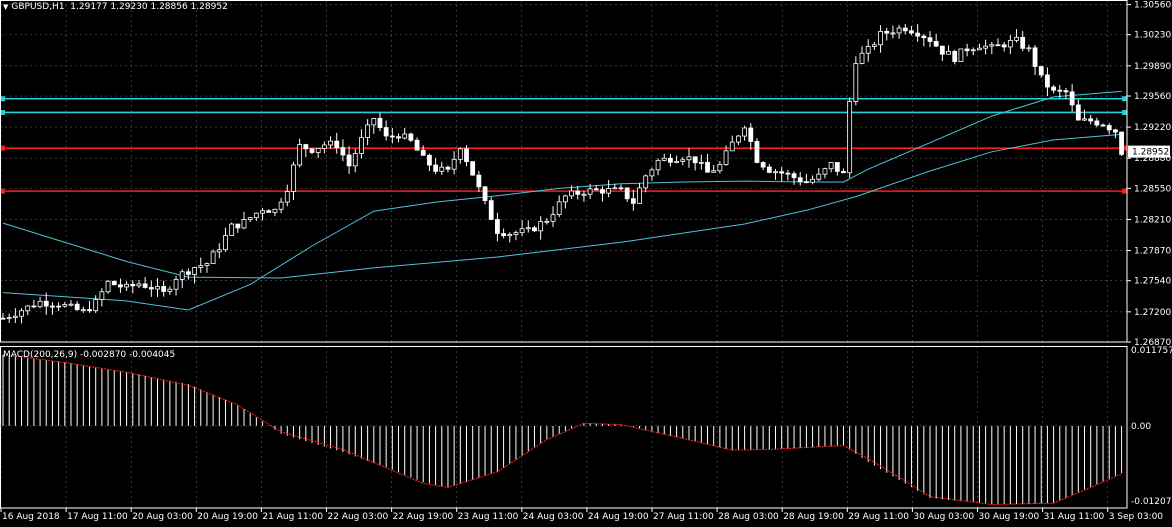 This screenshot has height=527, width=1172. What do you see at coordinates (618, 517) in the screenshot?
I see `time-tick-label: 24 Aug 19:00` at bounding box center [618, 517].